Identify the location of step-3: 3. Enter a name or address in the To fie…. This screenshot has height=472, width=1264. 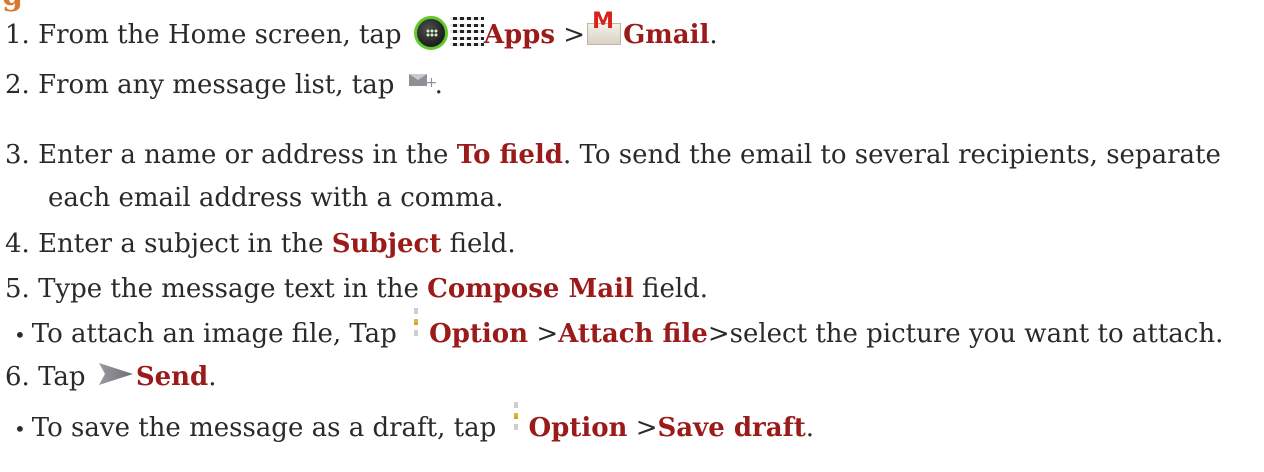
(613, 155).